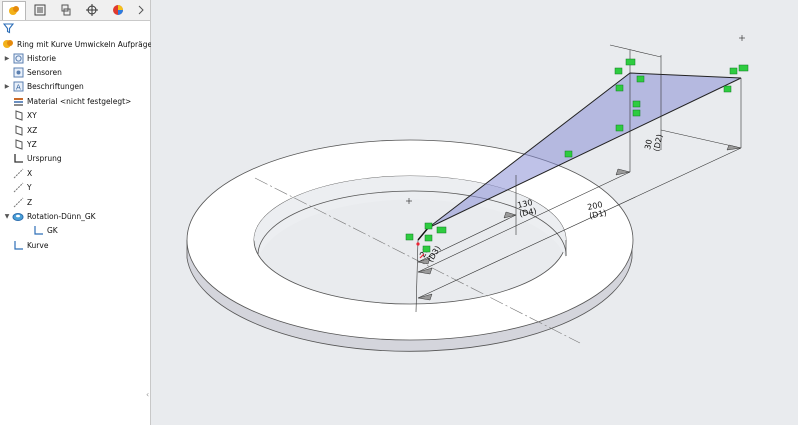 The image size is (798, 425). Describe the element at coordinates (32, 116) in the screenshot. I see `tree-item-label: XY` at that location.